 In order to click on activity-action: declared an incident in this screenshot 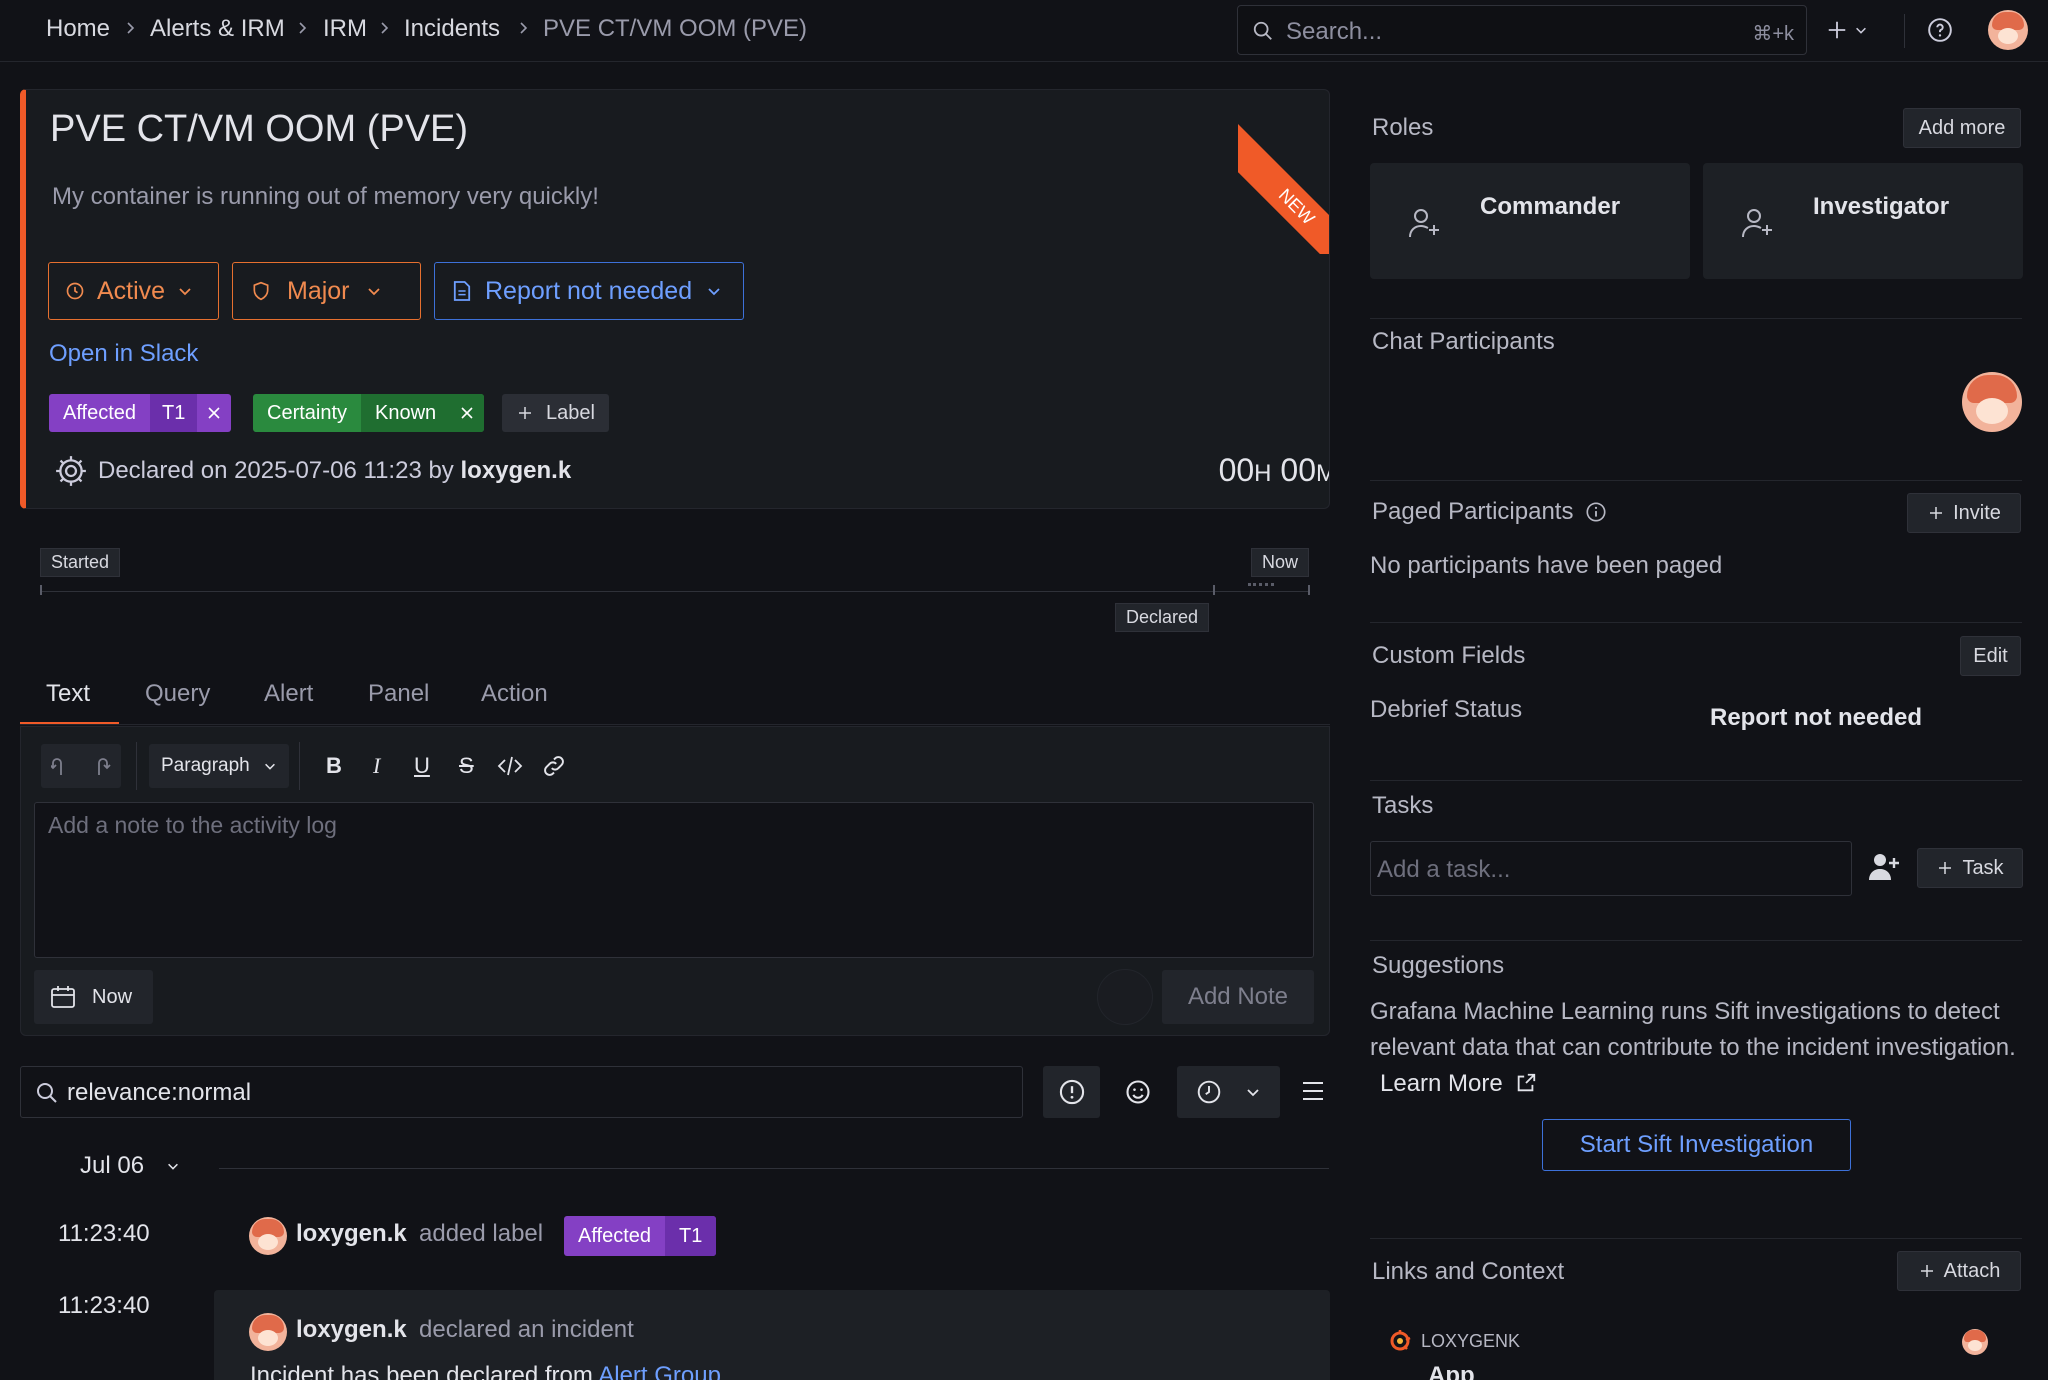, I will do `click(526, 1329)`.